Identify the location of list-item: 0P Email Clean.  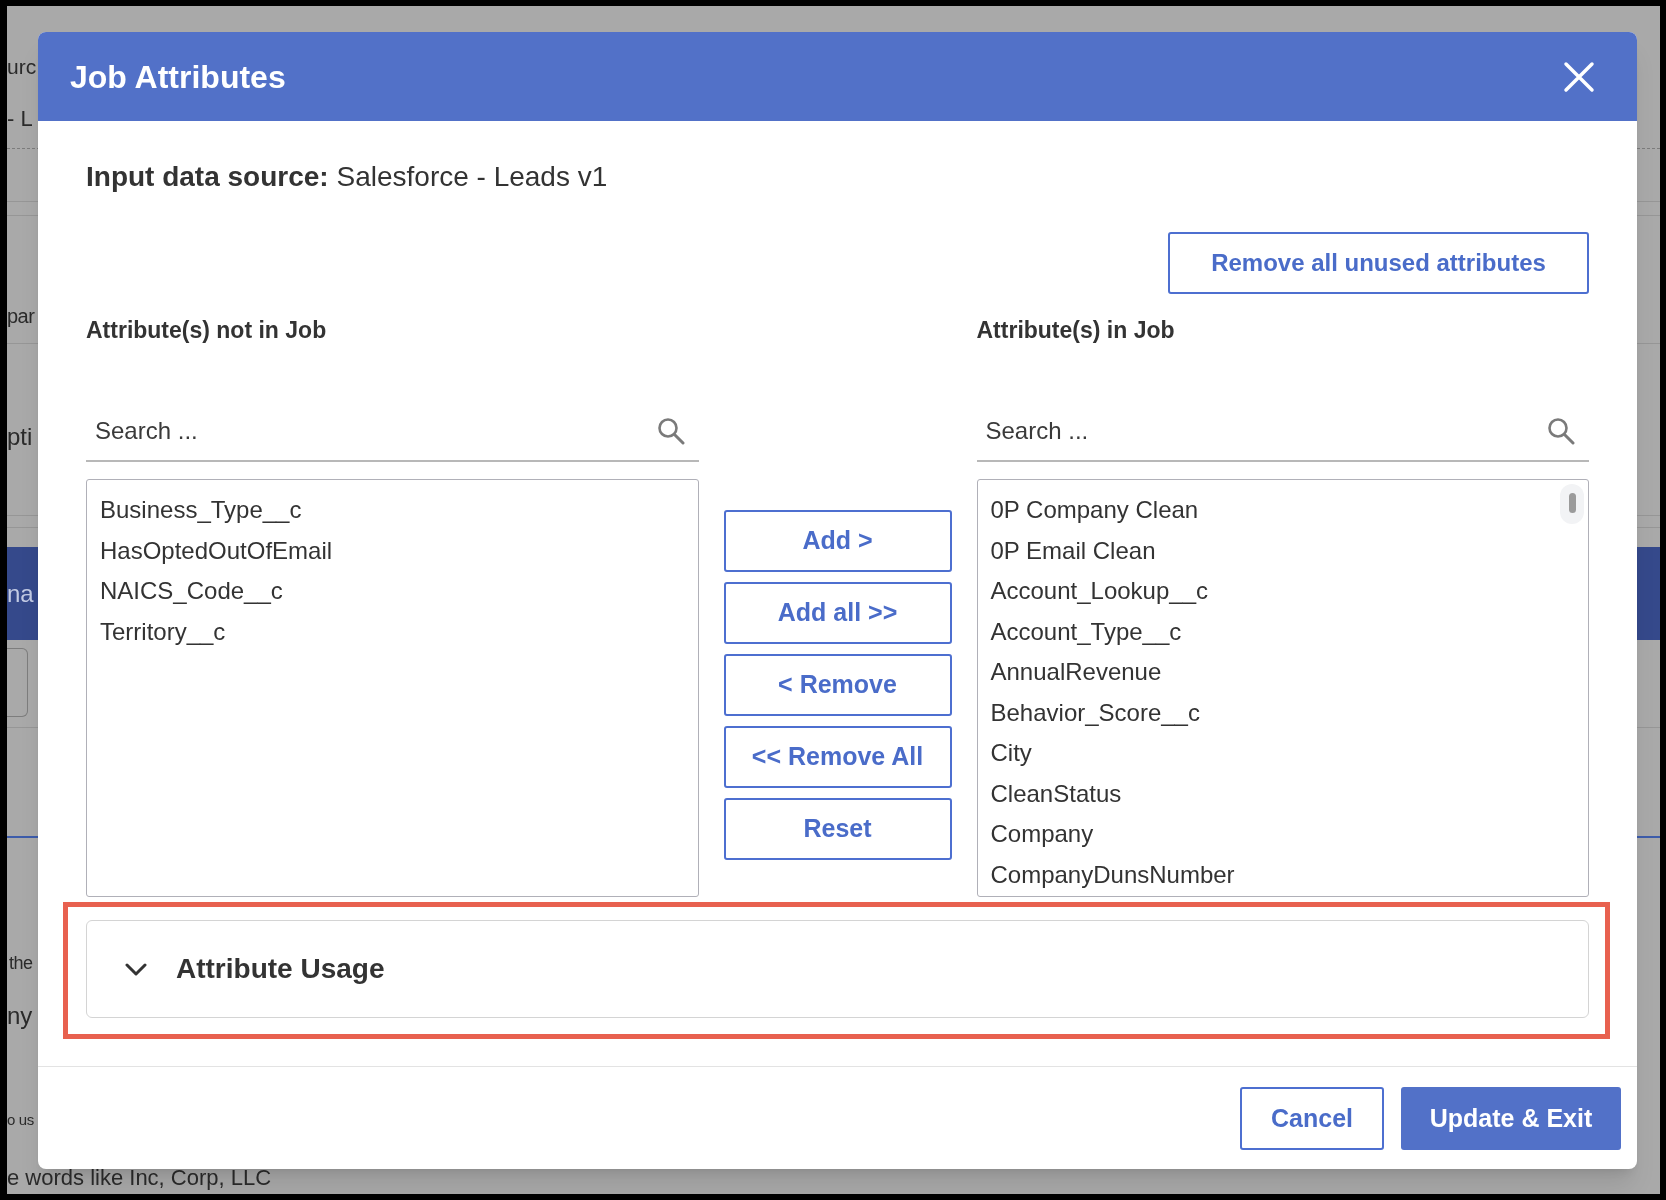
(1282, 550).